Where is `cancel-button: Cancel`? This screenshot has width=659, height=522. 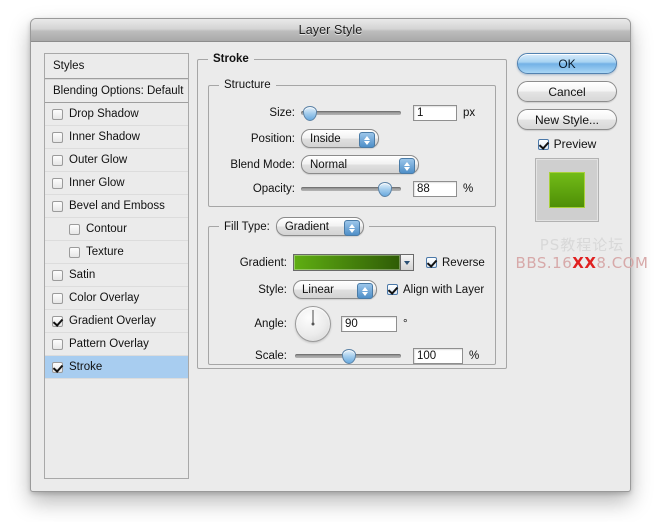 cancel-button: Cancel is located at coordinates (567, 91).